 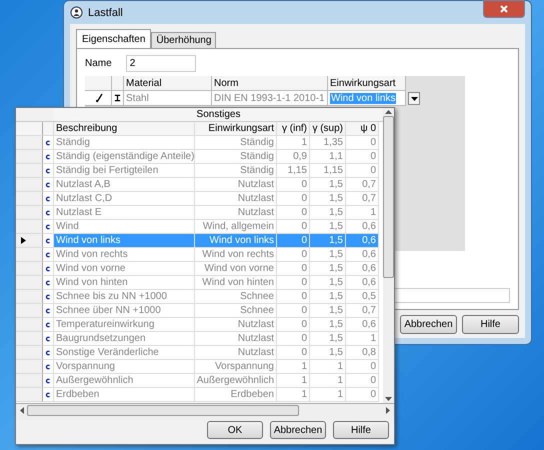 What do you see at coordinates (124, 213) in the screenshot?
I see `table-cell: Nutzlast E` at bounding box center [124, 213].